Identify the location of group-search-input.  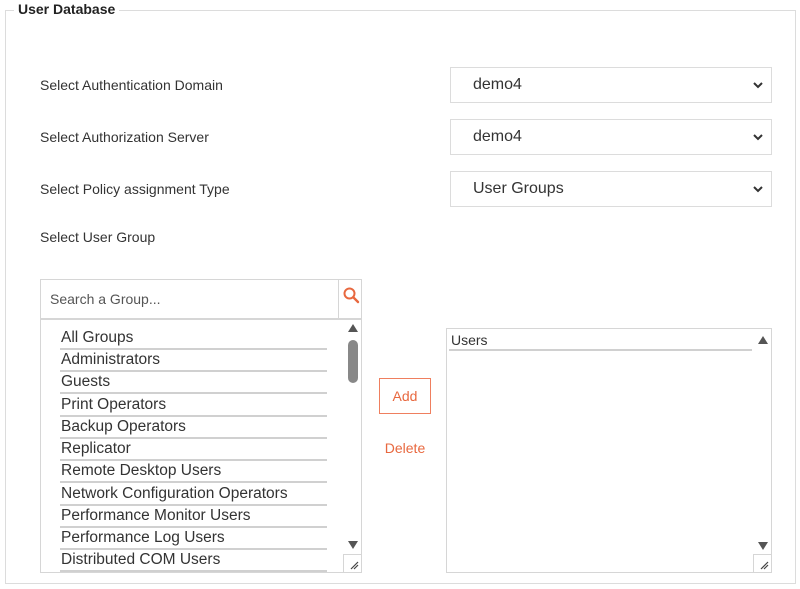
(189, 299).